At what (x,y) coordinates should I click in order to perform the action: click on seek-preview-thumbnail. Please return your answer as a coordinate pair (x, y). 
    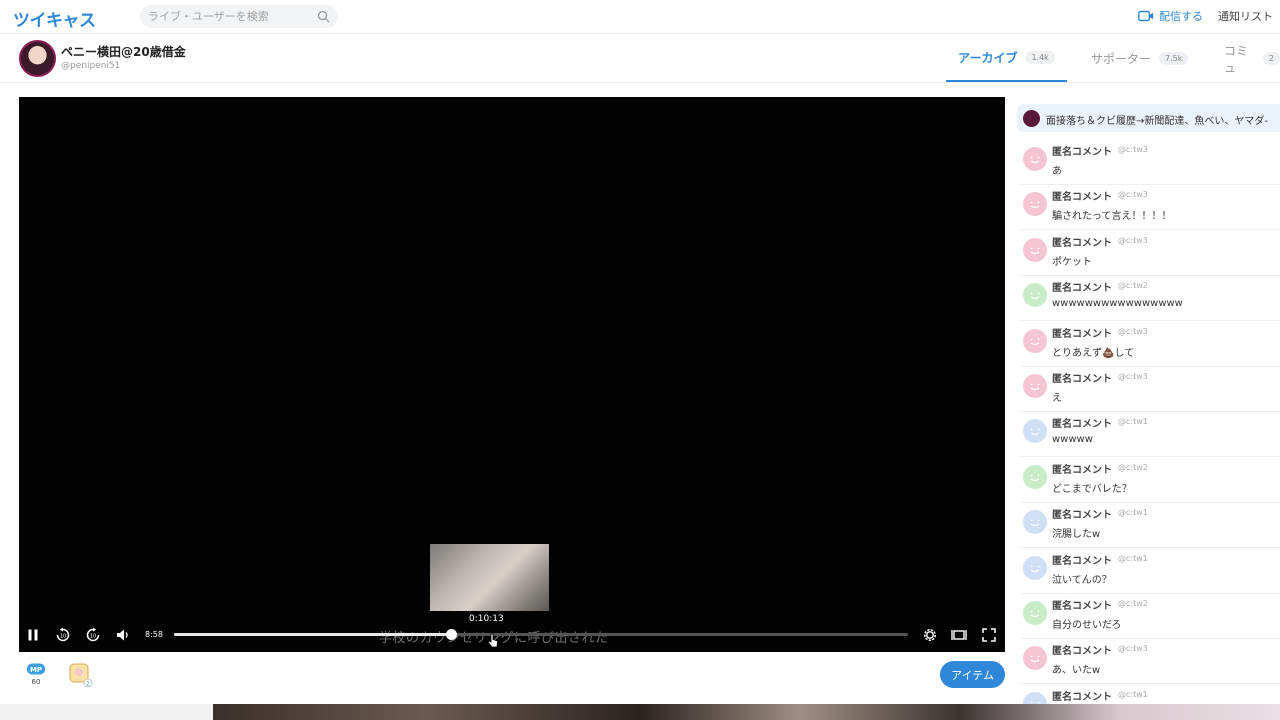
    Looking at the image, I should click on (489, 577).